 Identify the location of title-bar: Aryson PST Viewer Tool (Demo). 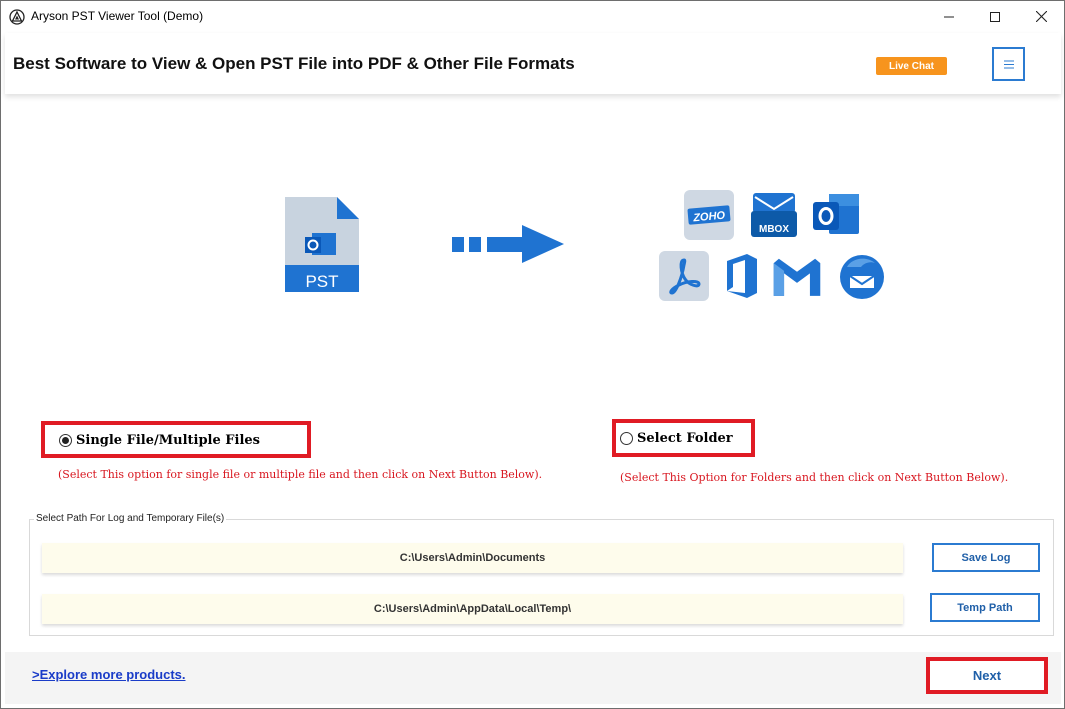
(532, 16).